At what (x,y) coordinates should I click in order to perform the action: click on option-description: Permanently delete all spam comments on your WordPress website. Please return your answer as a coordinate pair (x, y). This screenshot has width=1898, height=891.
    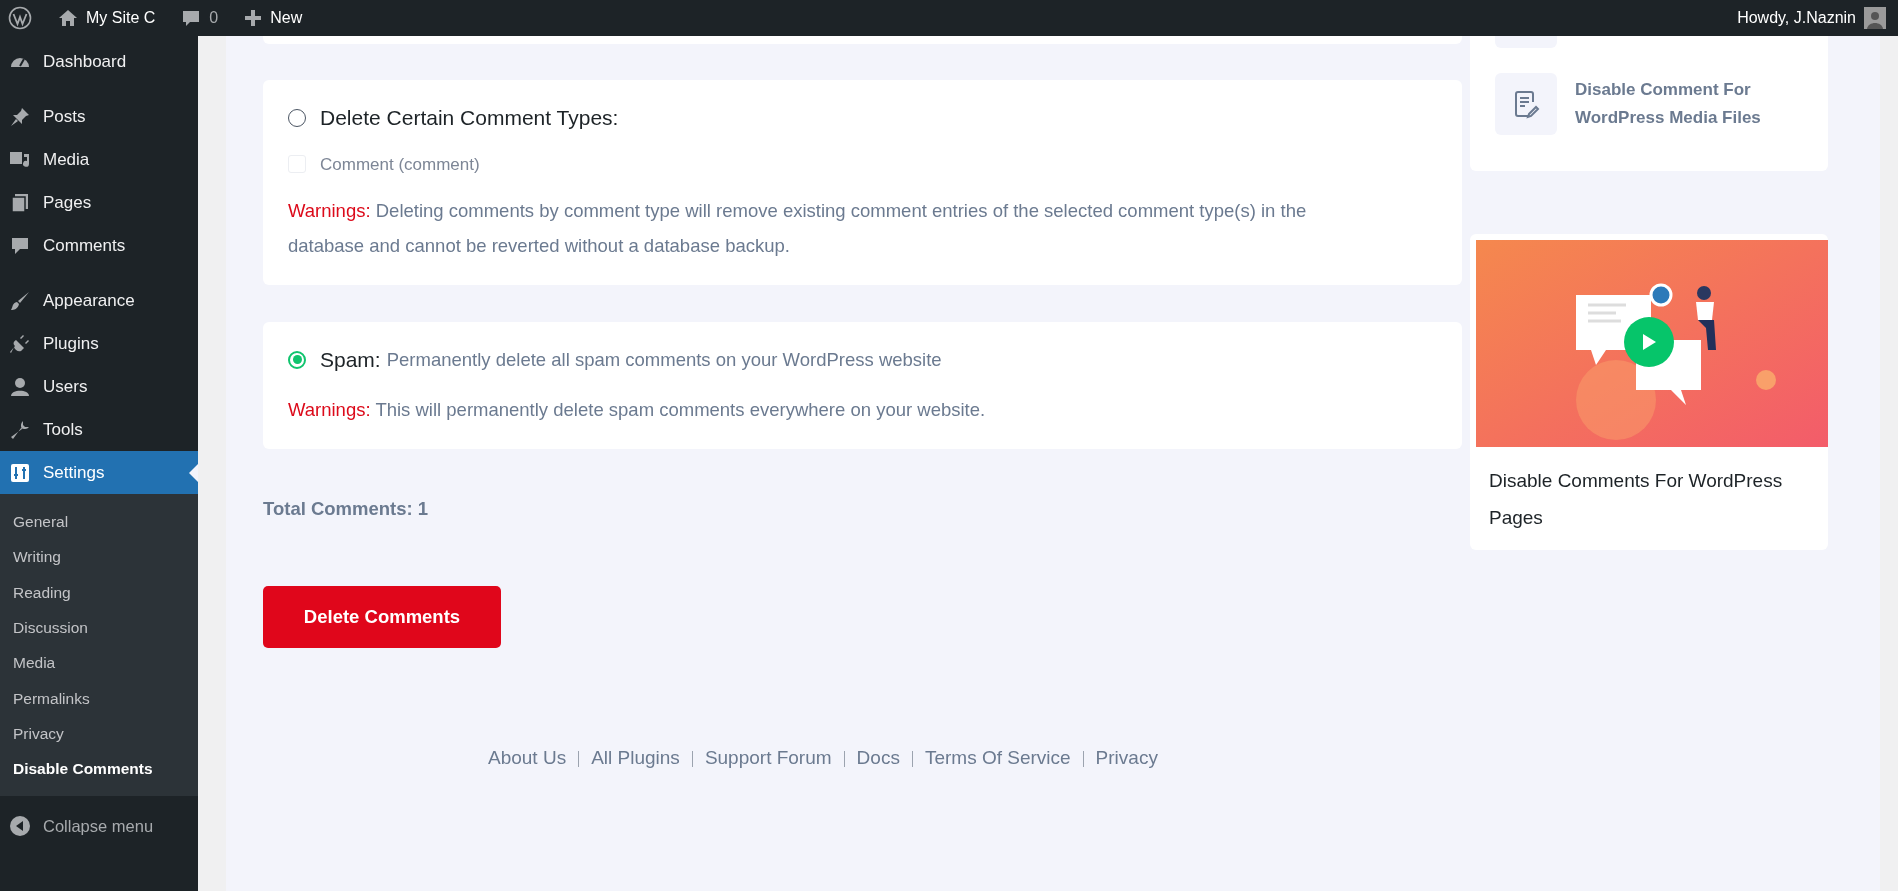
    Looking at the image, I should click on (664, 359).